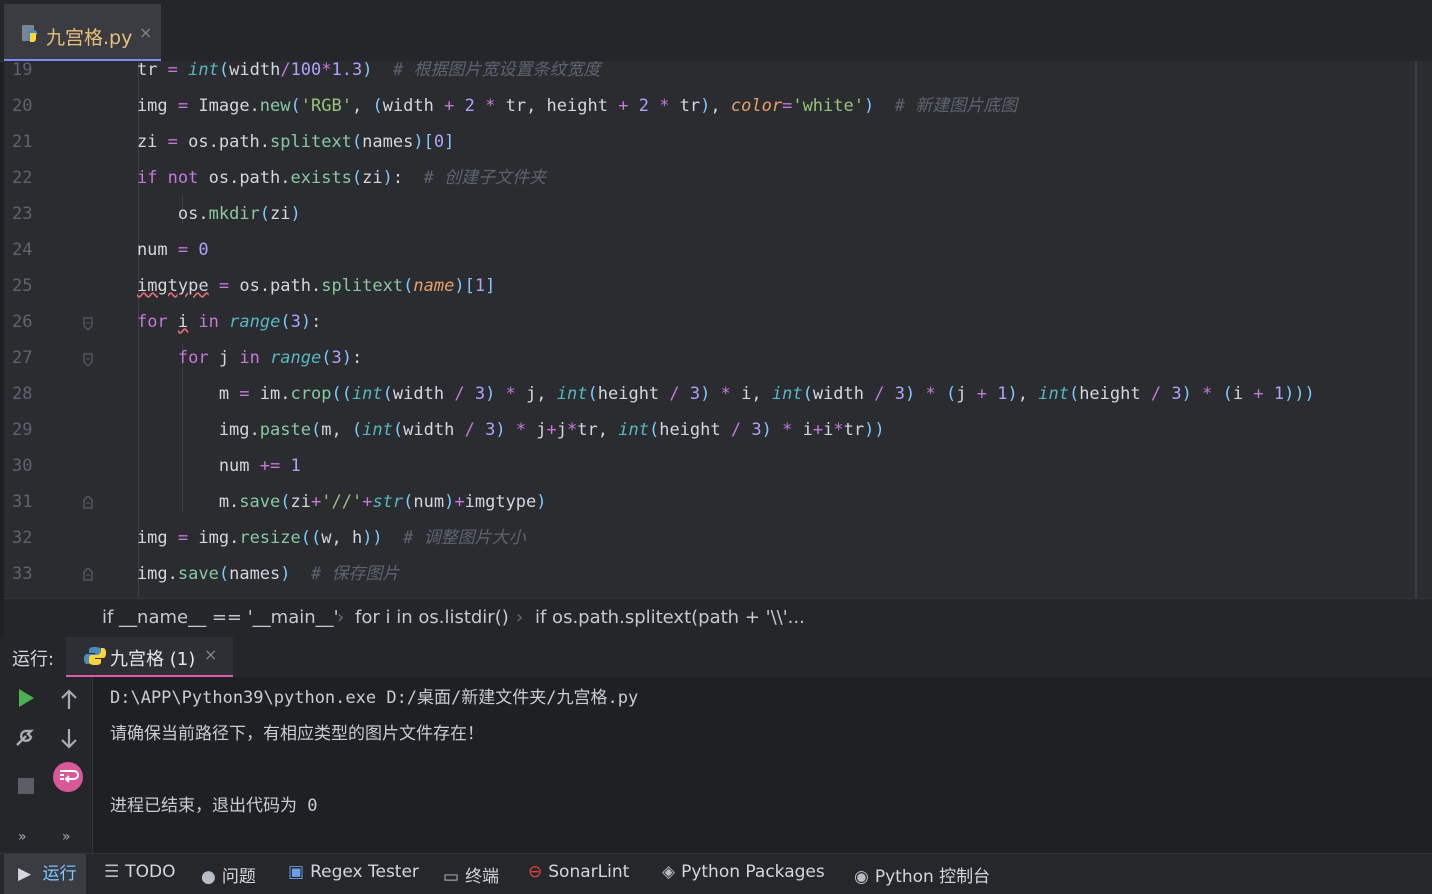  I want to click on toolbar-problems-button: ● 问题, so click(228, 874).